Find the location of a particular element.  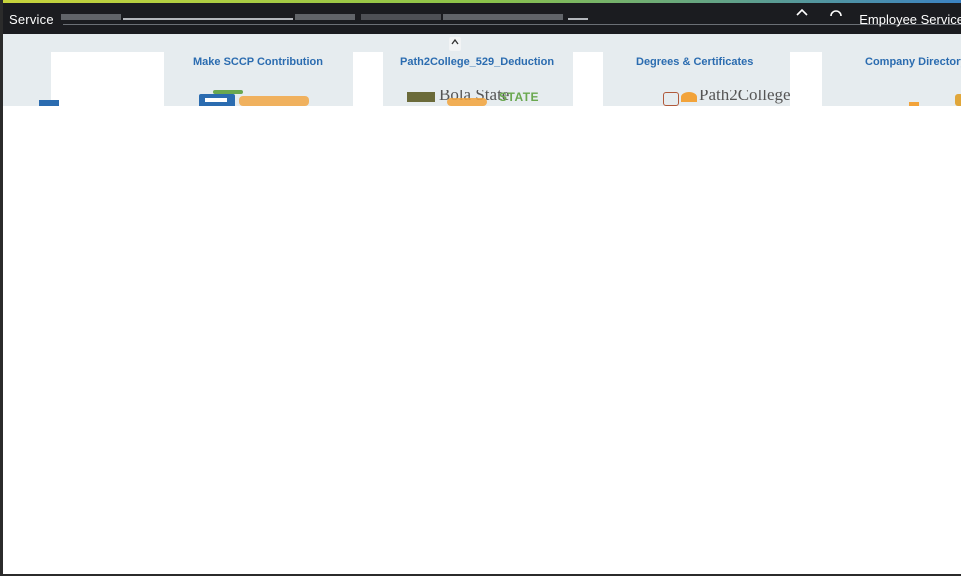

path2college-logo-text: Path2College is located at coordinates (745, 97).